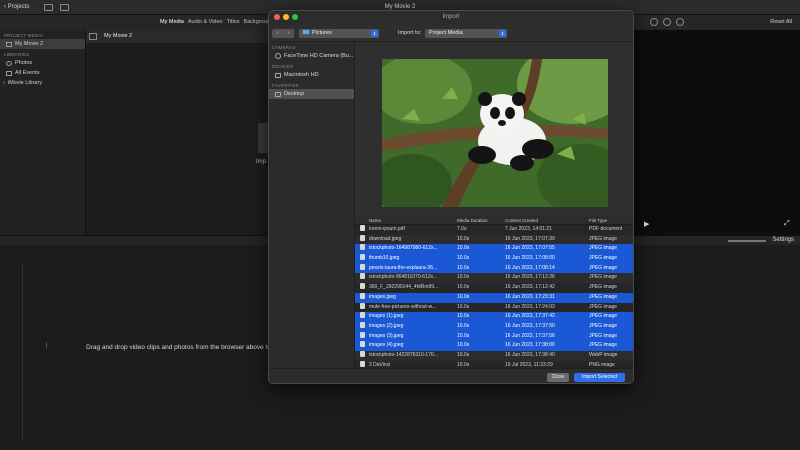  I want to click on file-created: 16 Jun 2023, 17:08:14, so click(530, 267).